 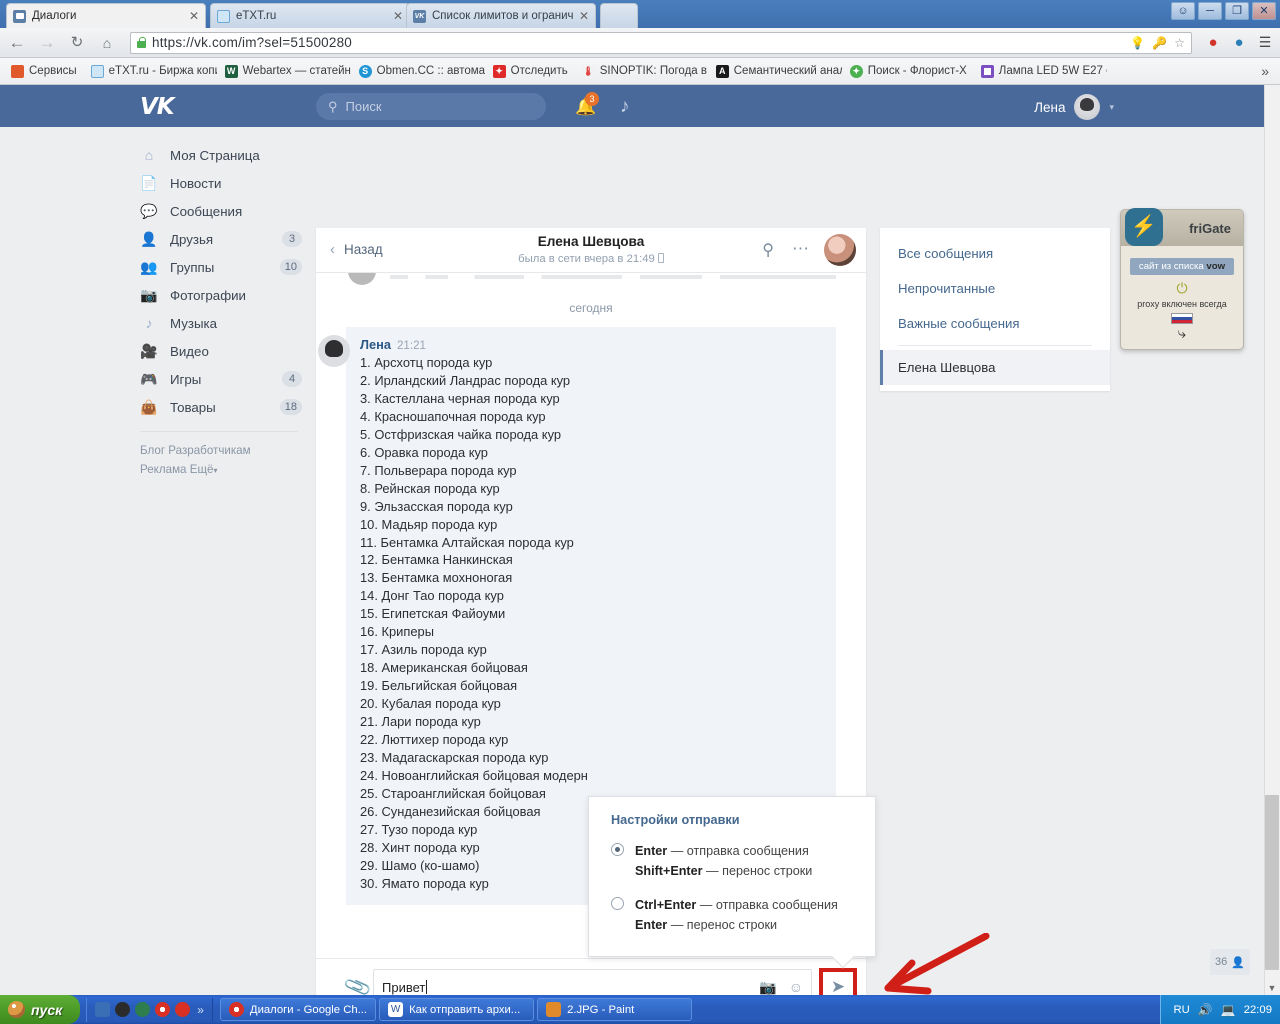 What do you see at coordinates (183, 1009) in the screenshot?
I see `yandex-icon` at bounding box center [183, 1009].